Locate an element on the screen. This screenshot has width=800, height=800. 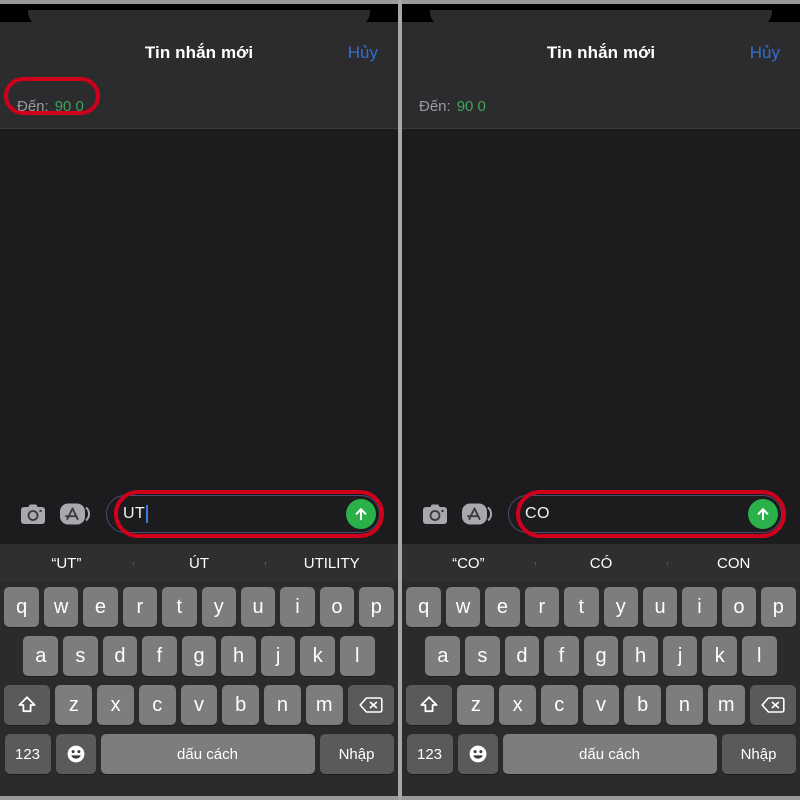
page-title: Tin nhắn mới is located at coordinates (199, 52).